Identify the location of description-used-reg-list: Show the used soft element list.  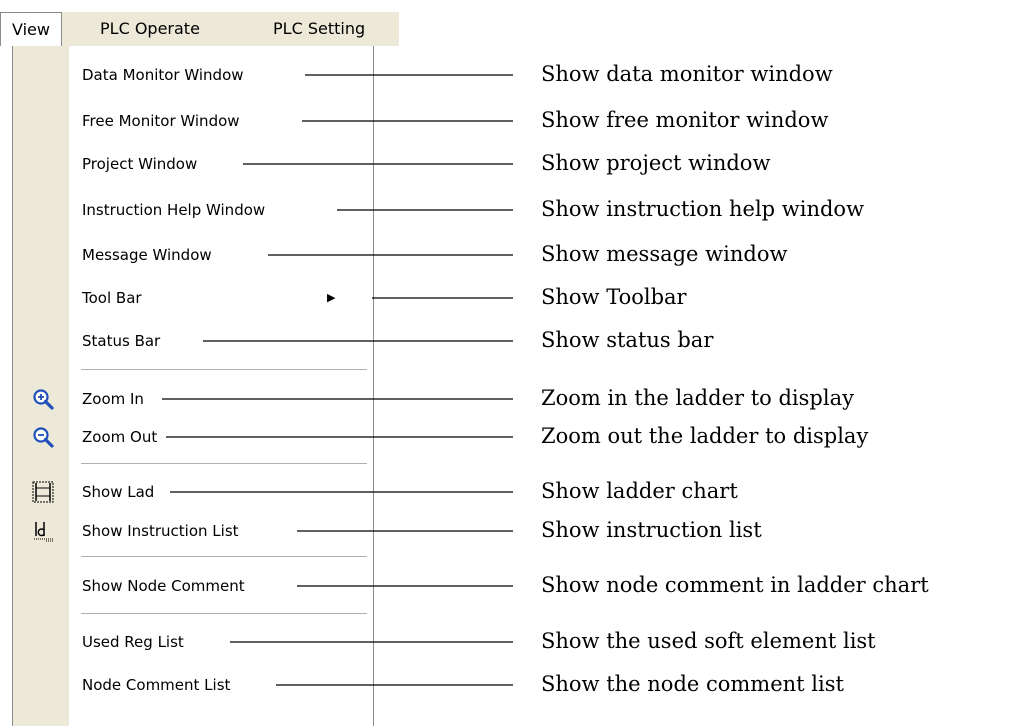
(708, 641).